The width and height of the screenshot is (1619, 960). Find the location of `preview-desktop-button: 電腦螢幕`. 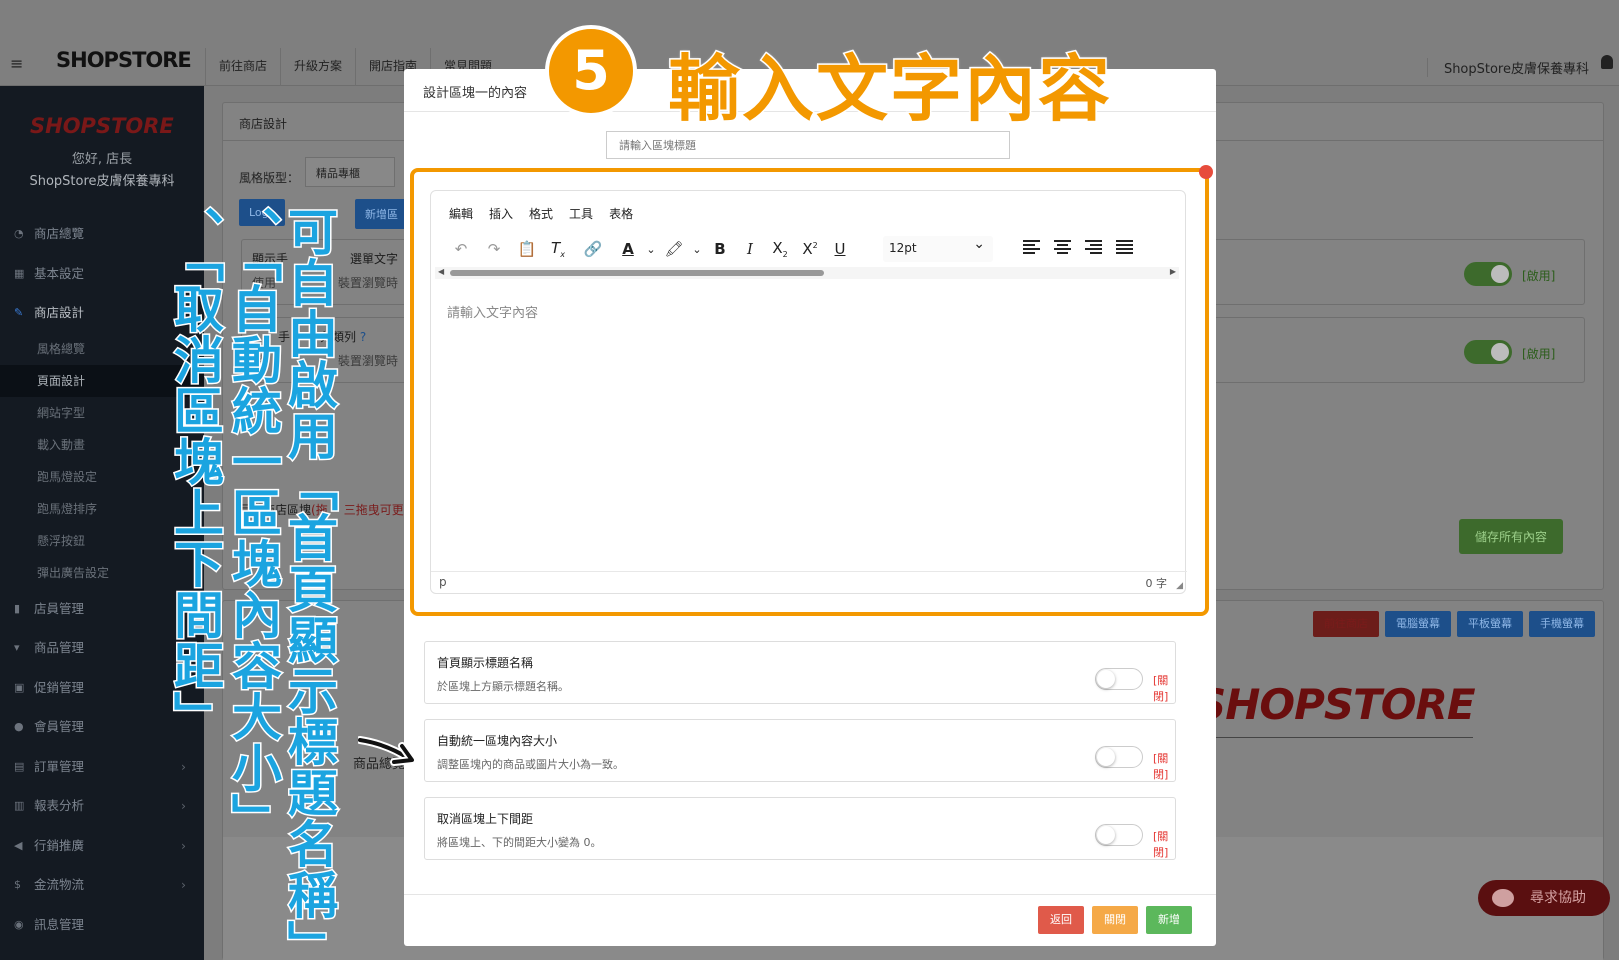

preview-desktop-button: 電腦螢幕 is located at coordinates (1418, 624).